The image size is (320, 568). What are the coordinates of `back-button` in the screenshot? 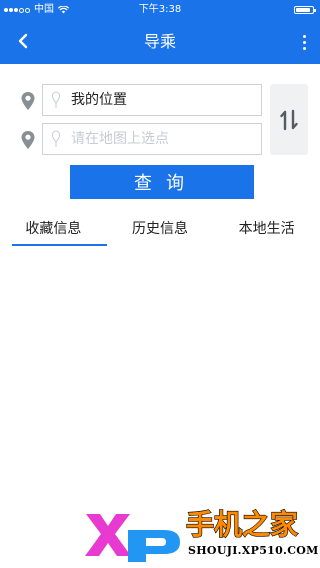 It's located at (23, 41).